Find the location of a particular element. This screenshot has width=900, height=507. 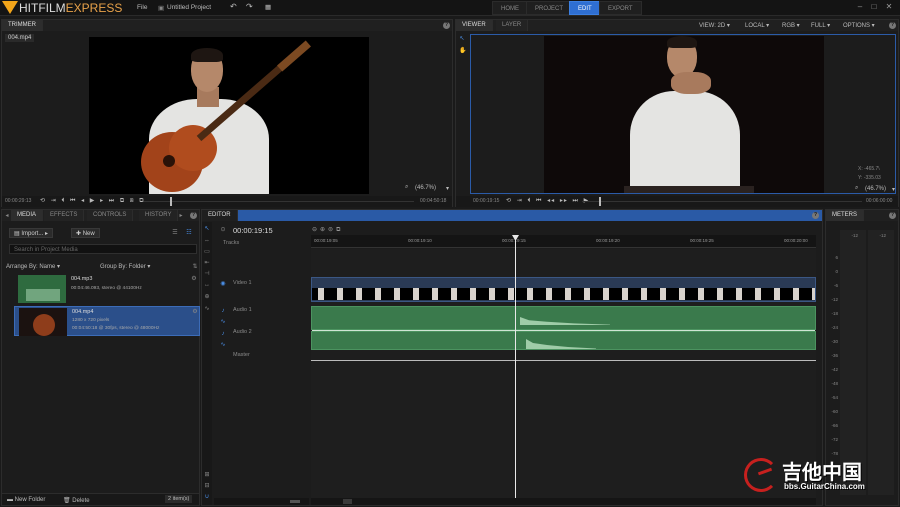

file-menu: File is located at coordinates (142, 7).